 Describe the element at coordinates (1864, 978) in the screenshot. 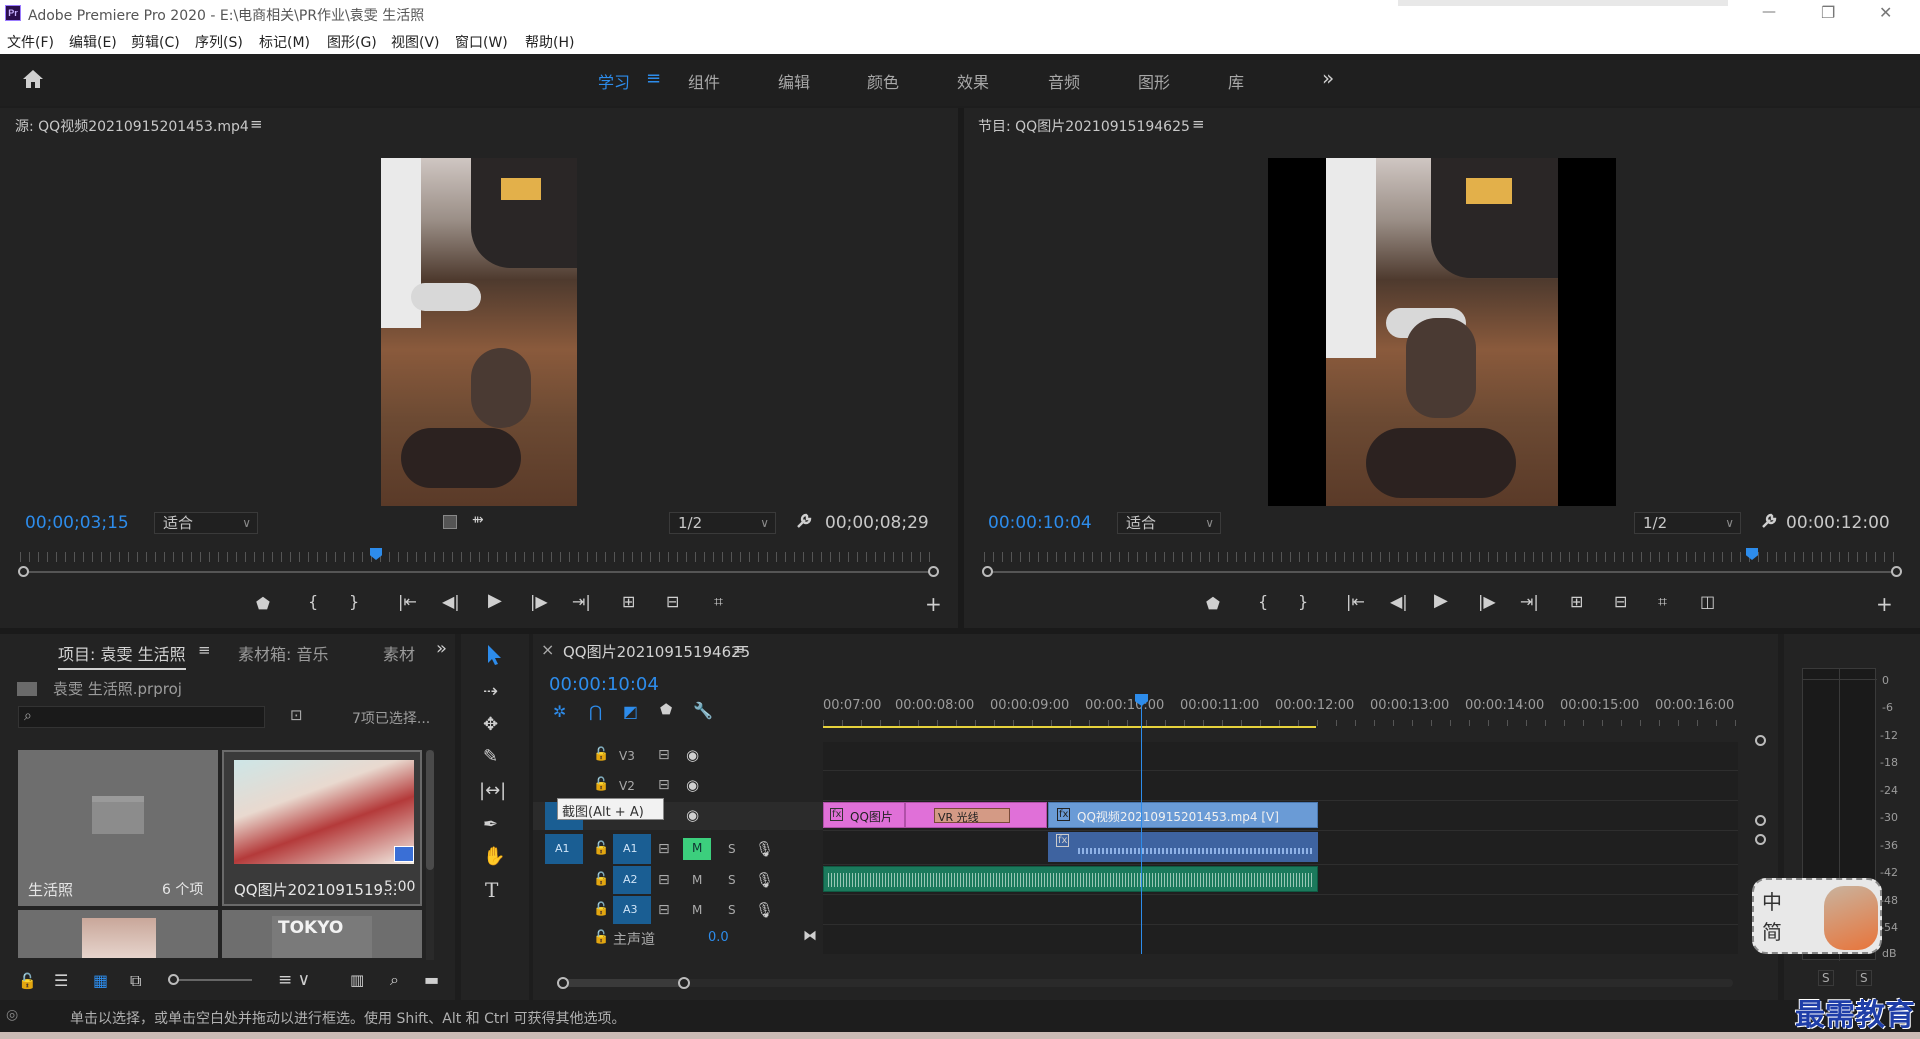

I see `solo-right-button: S` at that location.